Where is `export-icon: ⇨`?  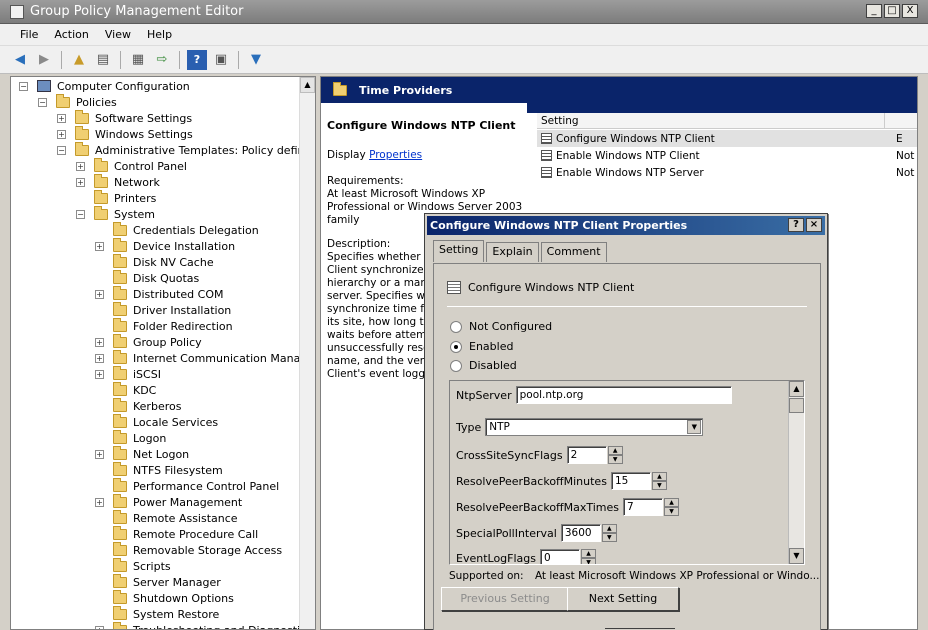
export-icon: ⇨ is located at coordinates (162, 60).